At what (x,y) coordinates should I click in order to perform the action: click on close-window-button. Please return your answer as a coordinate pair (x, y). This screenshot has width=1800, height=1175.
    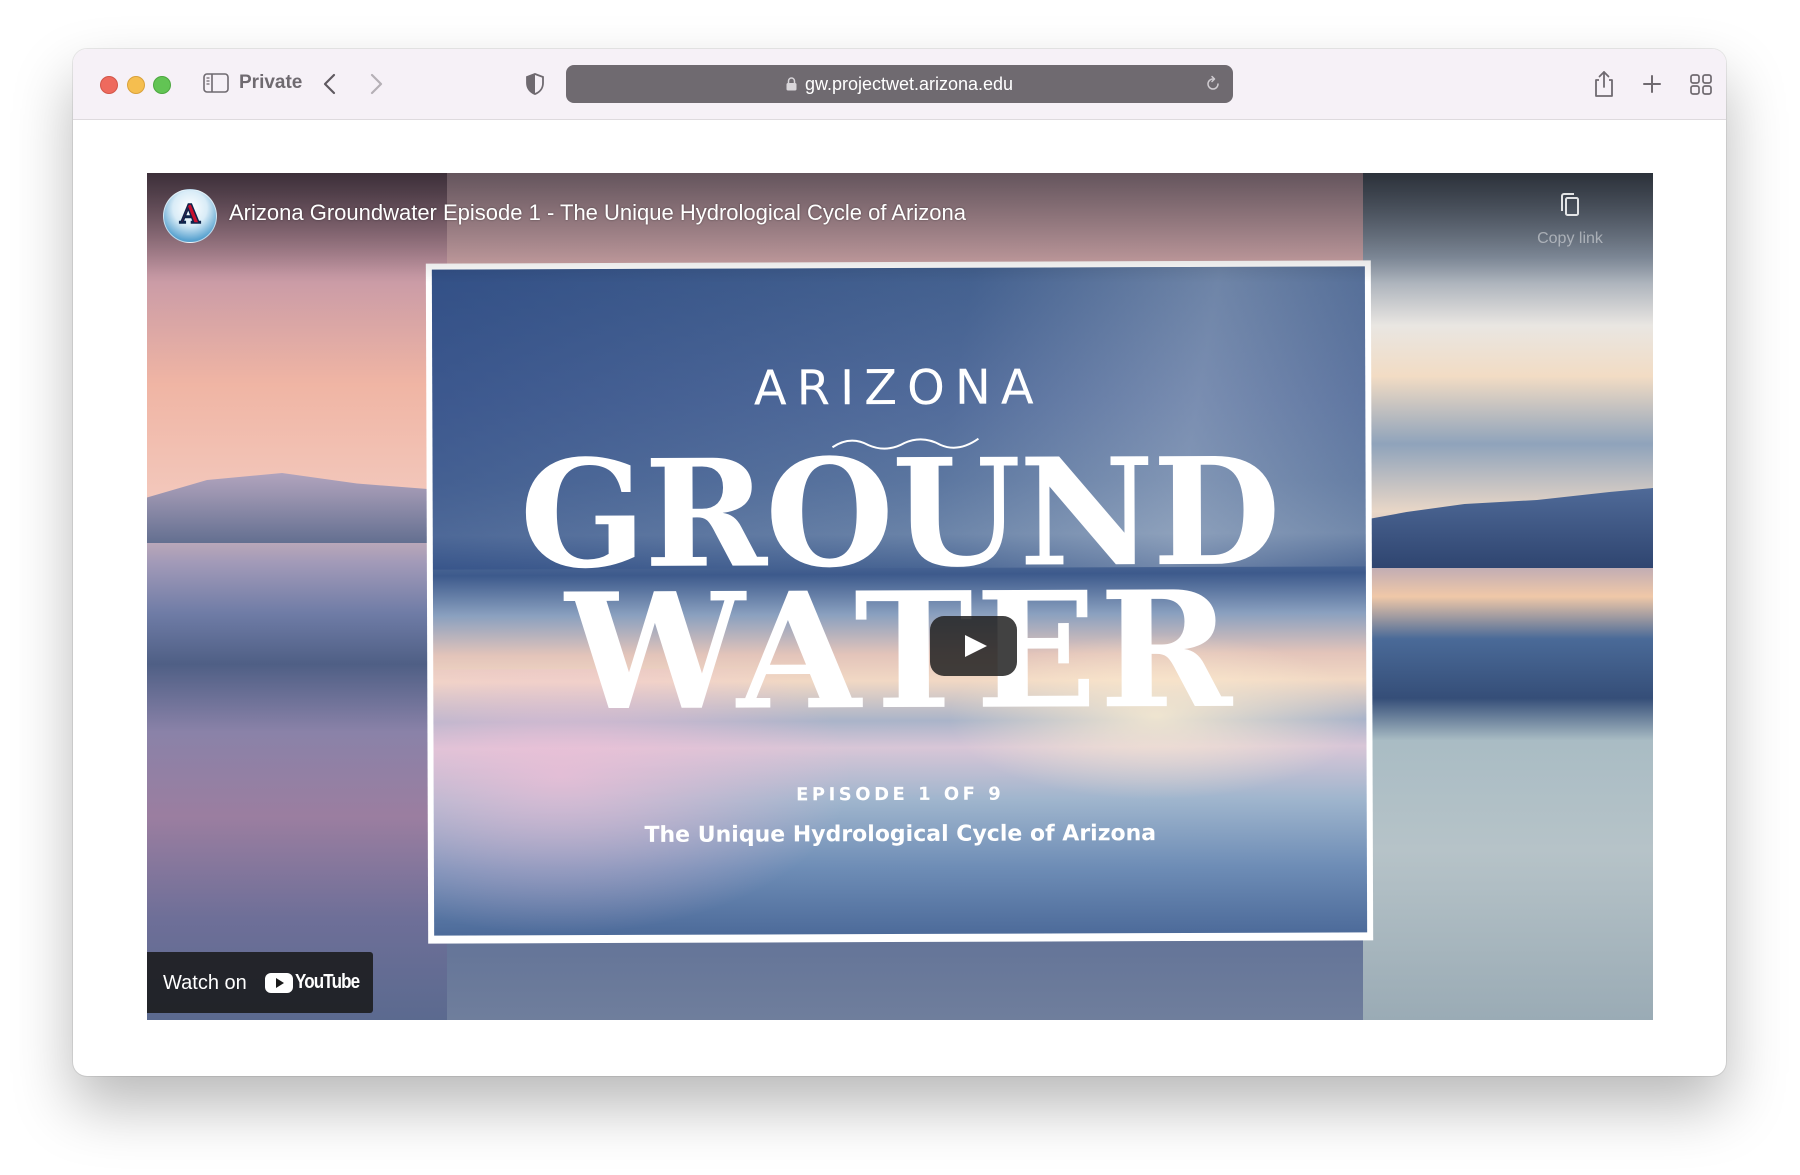
    Looking at the image, I should click on (109, 85).